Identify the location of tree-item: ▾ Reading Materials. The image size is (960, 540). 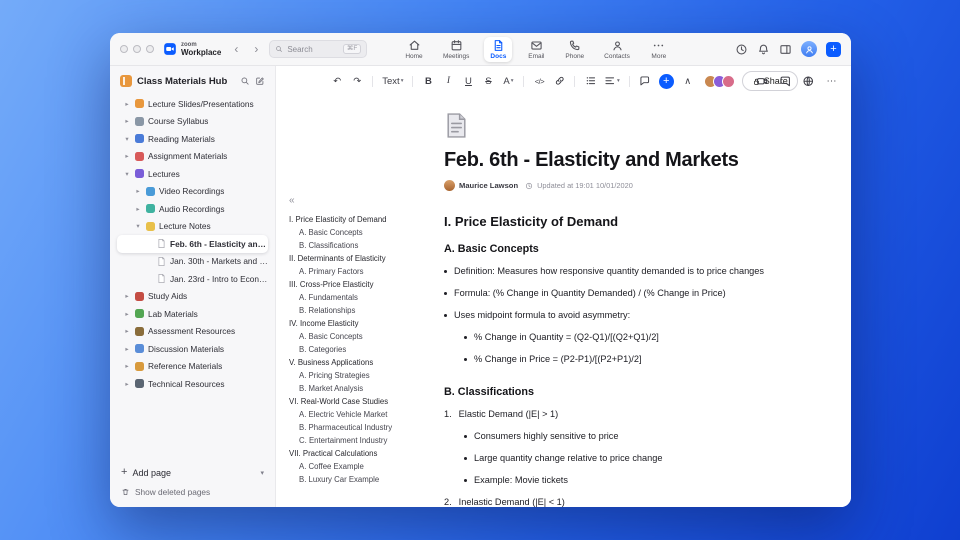
(192, 139).